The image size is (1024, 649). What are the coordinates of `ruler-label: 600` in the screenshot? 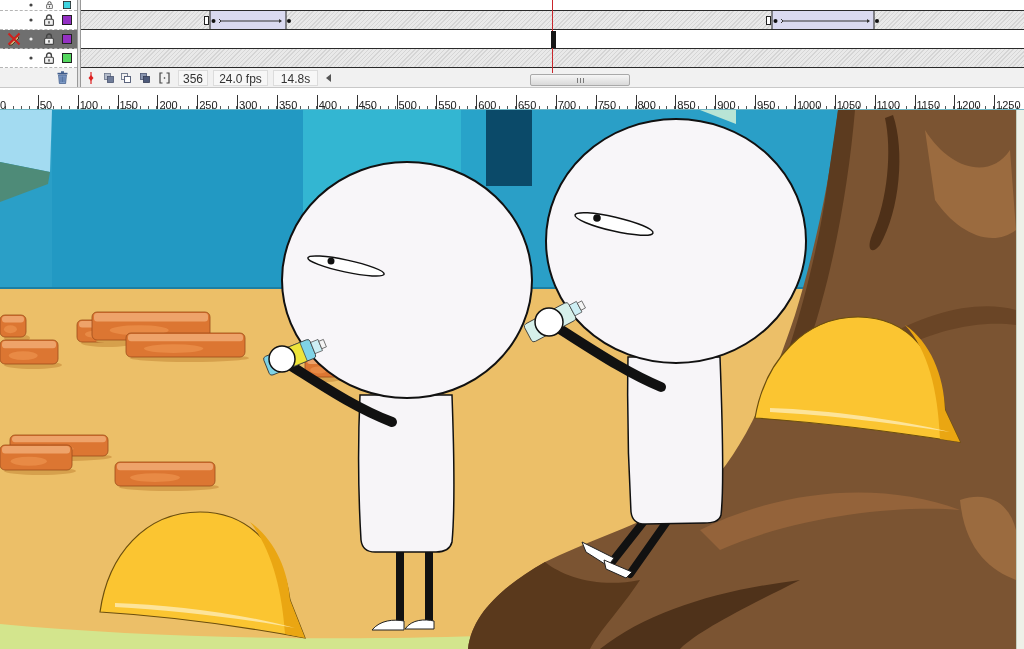 It's located at (487, 104).